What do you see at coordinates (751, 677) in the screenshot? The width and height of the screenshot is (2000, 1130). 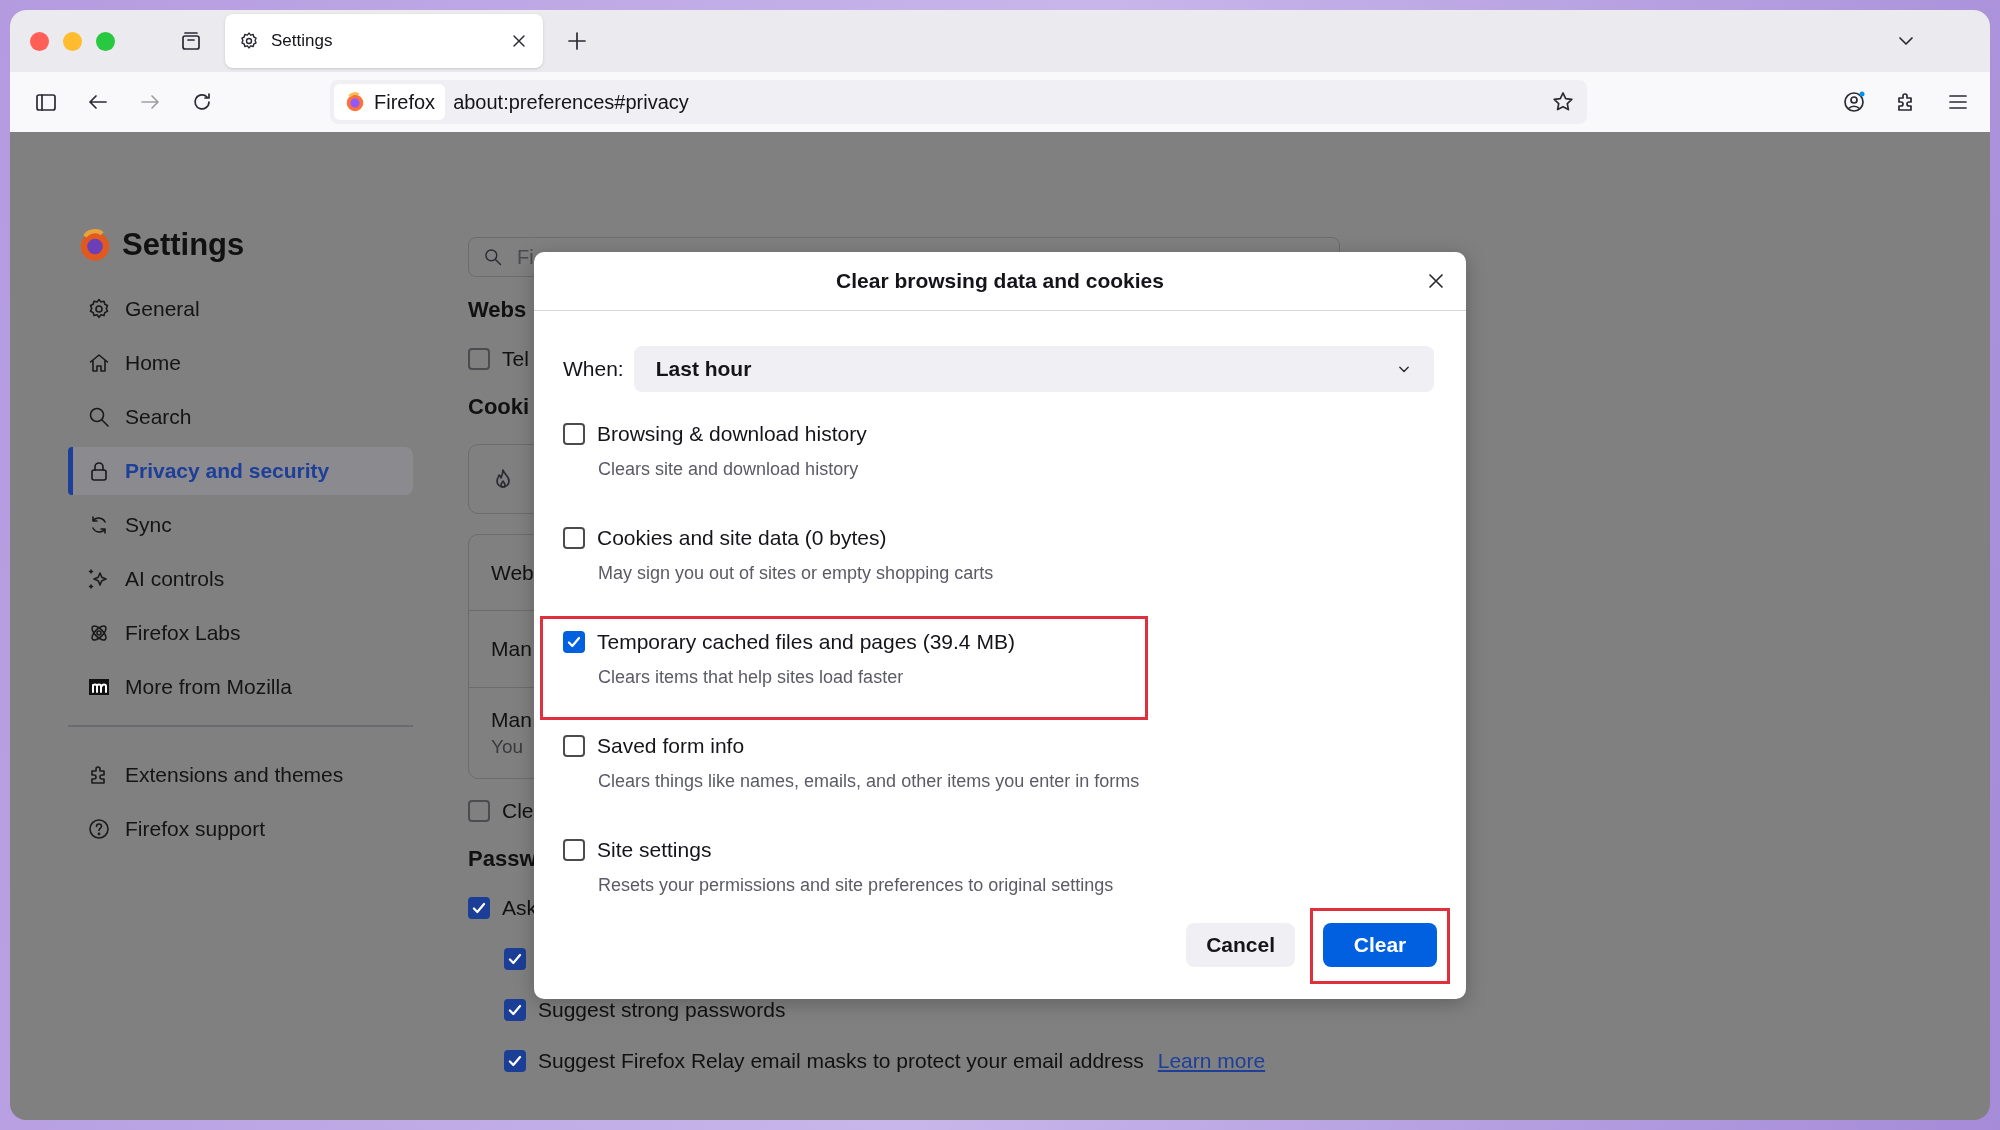 I see `option-description: Clears items that help sites load faster` at bounding box center [751, 677].